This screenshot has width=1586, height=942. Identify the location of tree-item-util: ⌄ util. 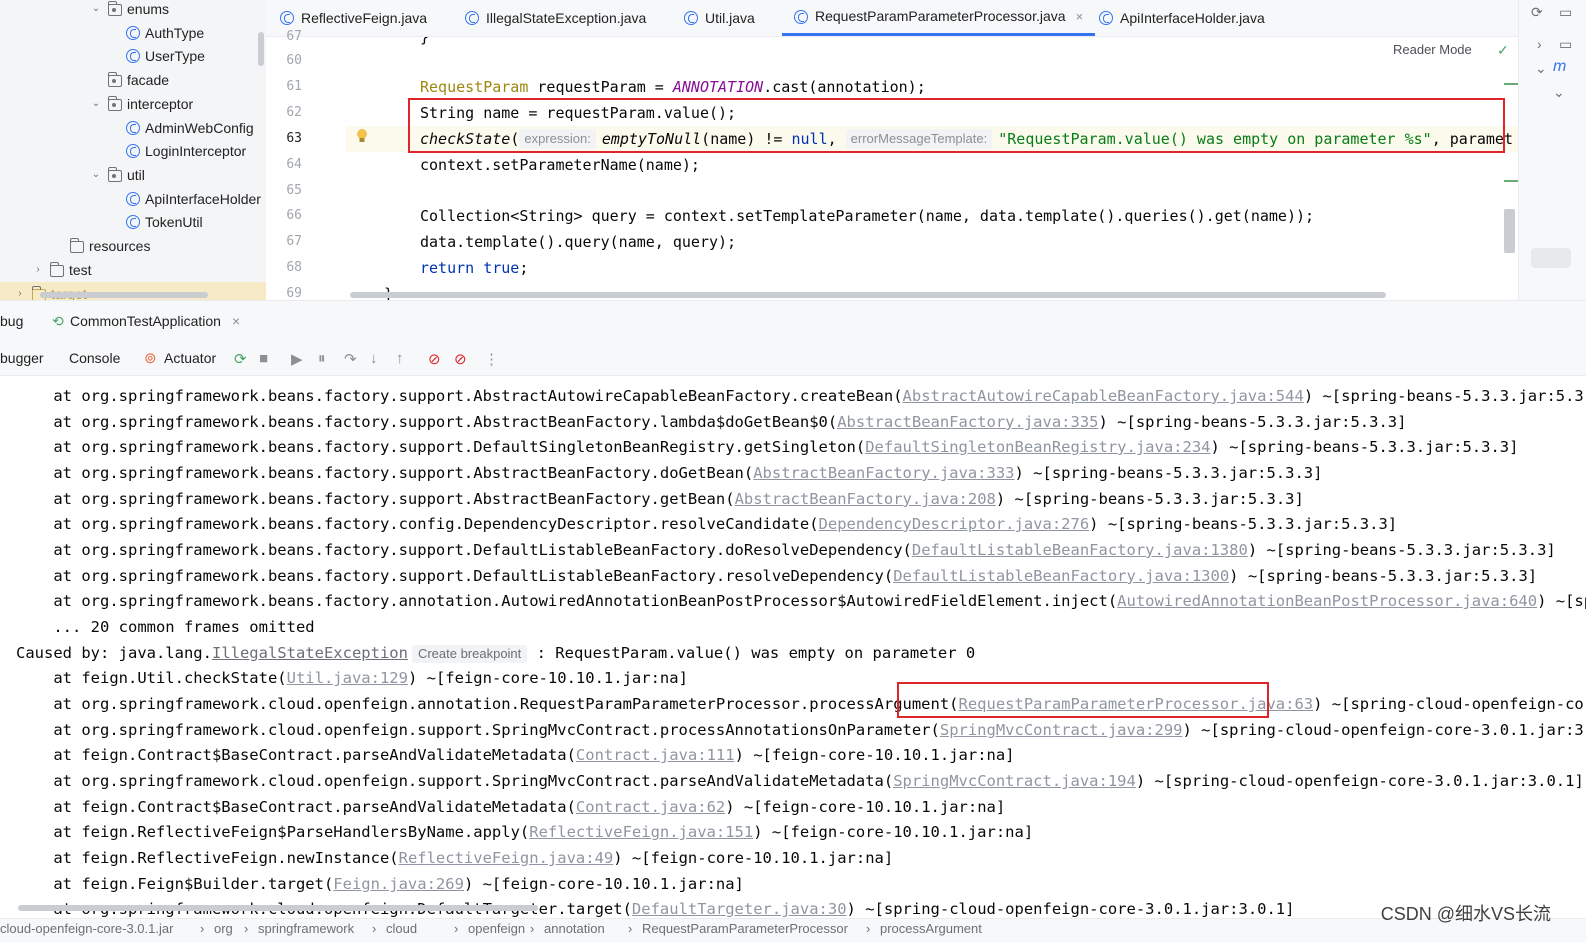
(117, 175).